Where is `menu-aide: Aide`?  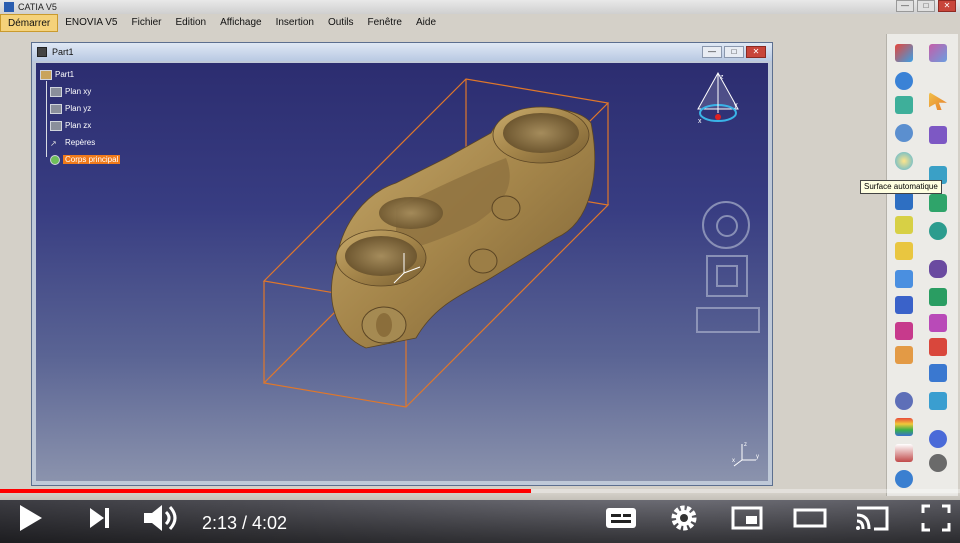
menu-aide: Aide is located at coordinates (426, 23).